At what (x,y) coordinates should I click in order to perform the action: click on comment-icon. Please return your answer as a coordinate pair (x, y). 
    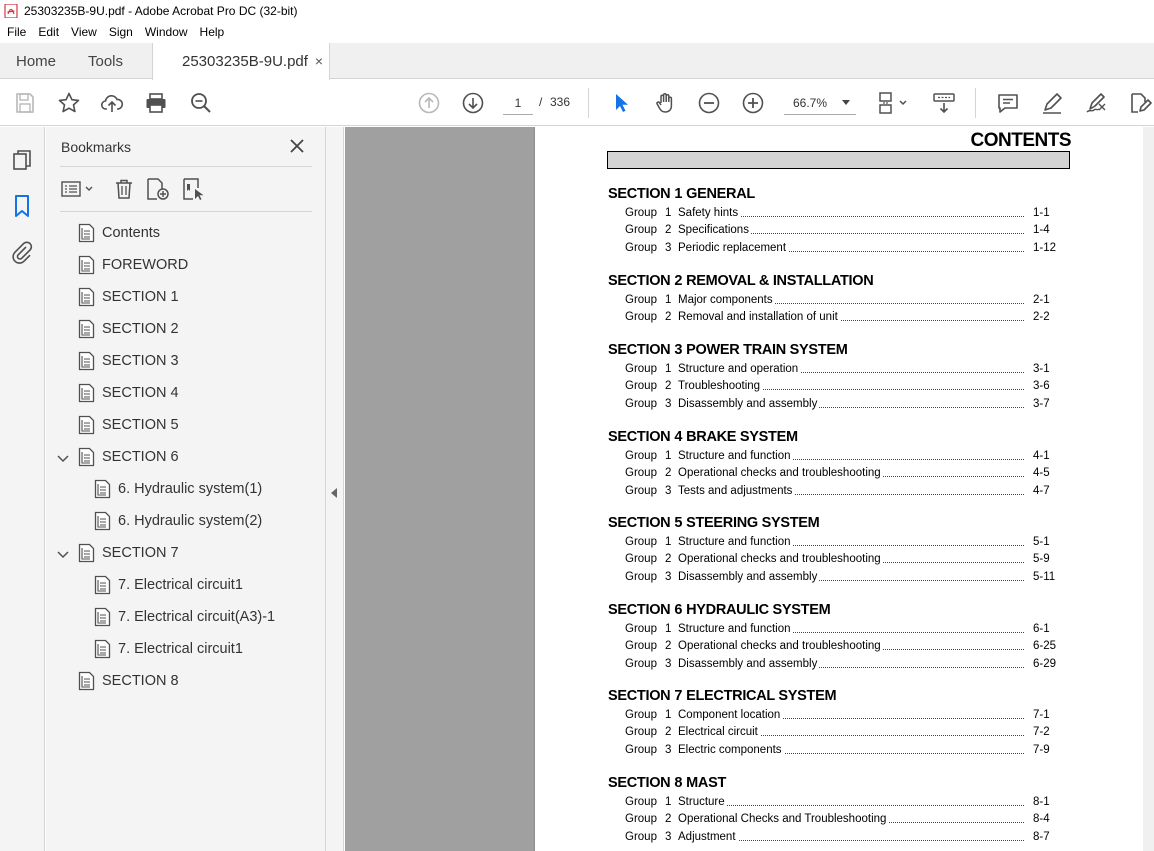
    Looking at the image, I should click on (1008, 103).